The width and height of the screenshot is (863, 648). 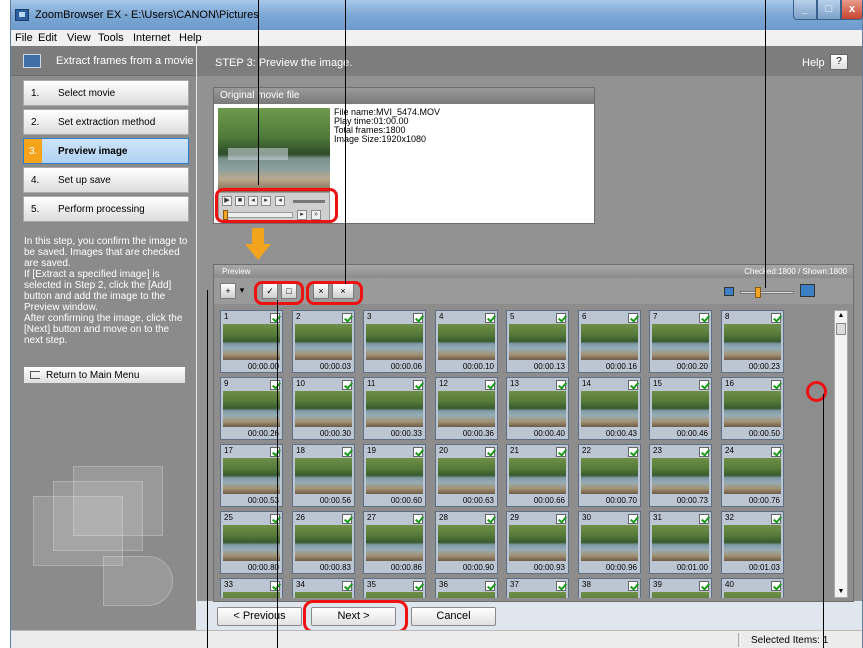 I want to click on thumbnail-item: 10 00:00.30, so click(x=323, y=408).